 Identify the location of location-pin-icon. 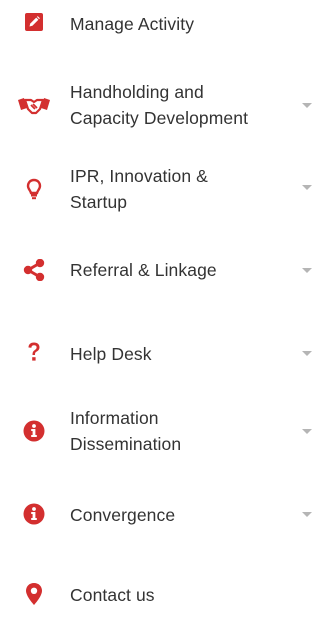
(34, 594).